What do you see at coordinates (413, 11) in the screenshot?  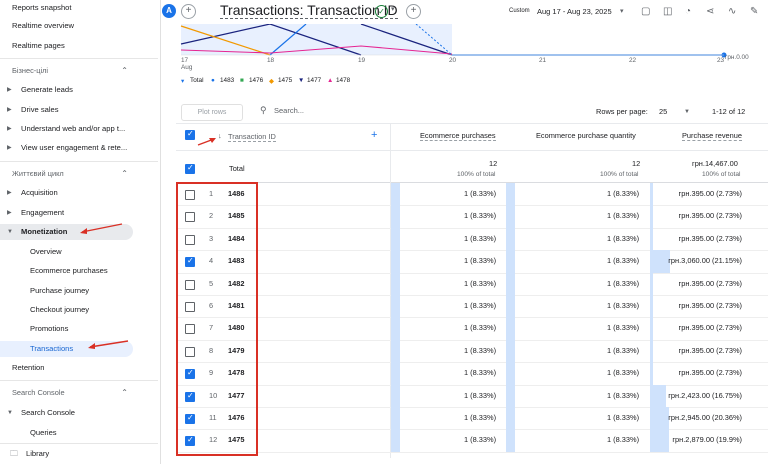 I see `add-report-button: +` at bounding box center [413, 11].